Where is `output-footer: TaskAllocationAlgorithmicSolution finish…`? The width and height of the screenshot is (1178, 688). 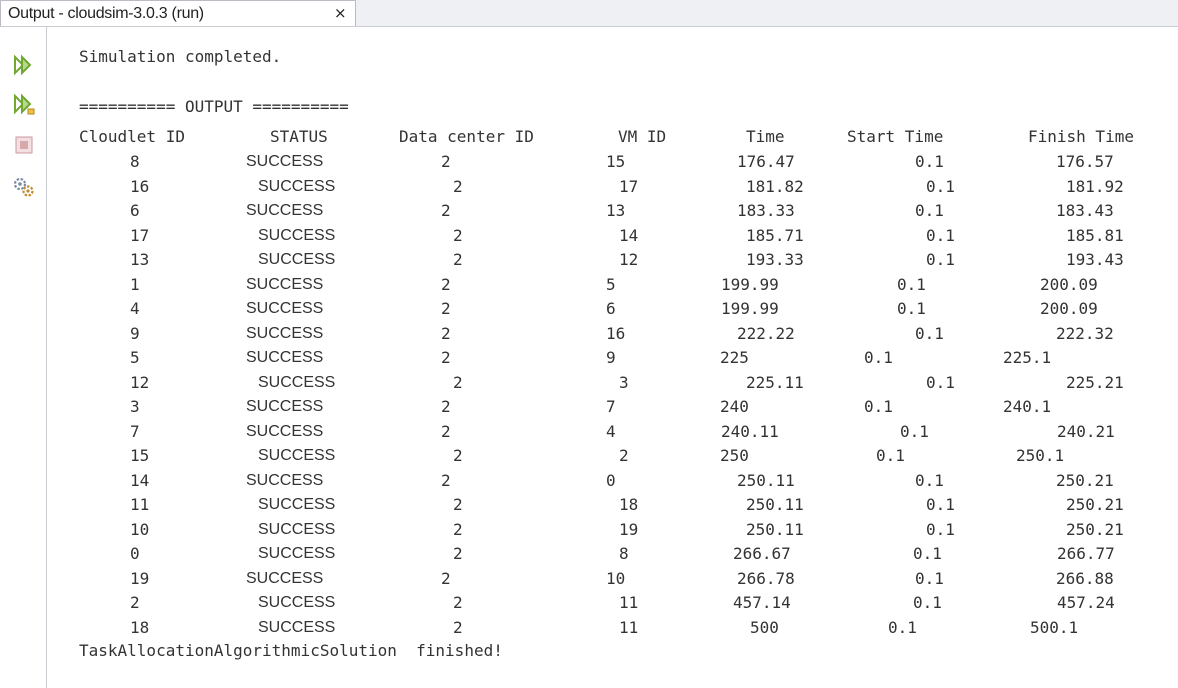
output-footer: TaskAllocationAlgorithmicSolution finish… is located at coordinates (291, 650).